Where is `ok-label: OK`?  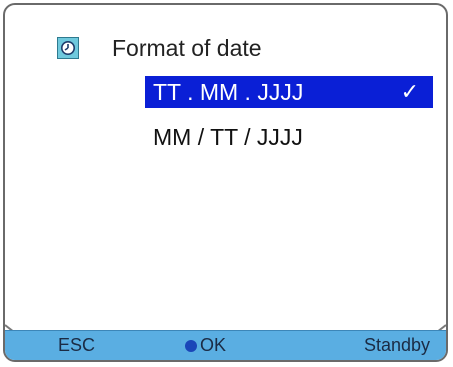 ok-label: OK is located at coordinates (213, 345).